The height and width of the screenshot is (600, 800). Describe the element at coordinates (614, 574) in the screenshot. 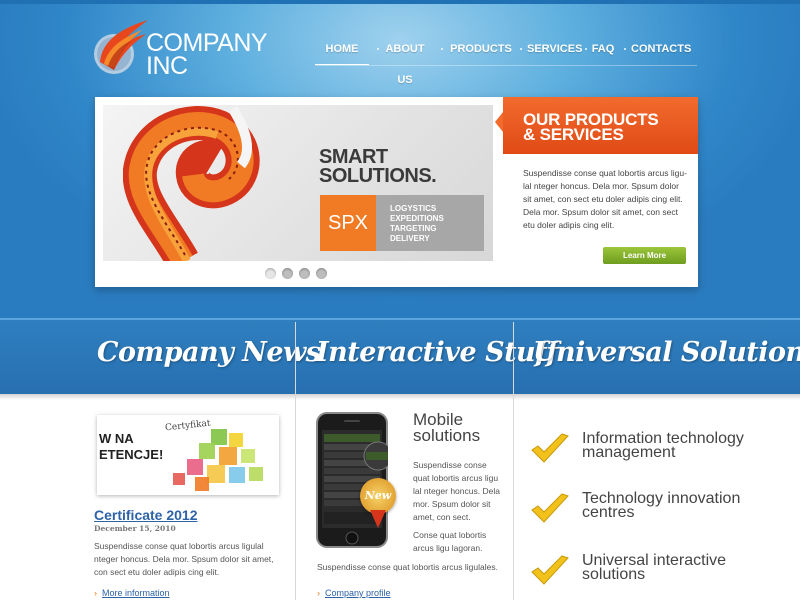

I see `solution-line2: solutions` at that location.